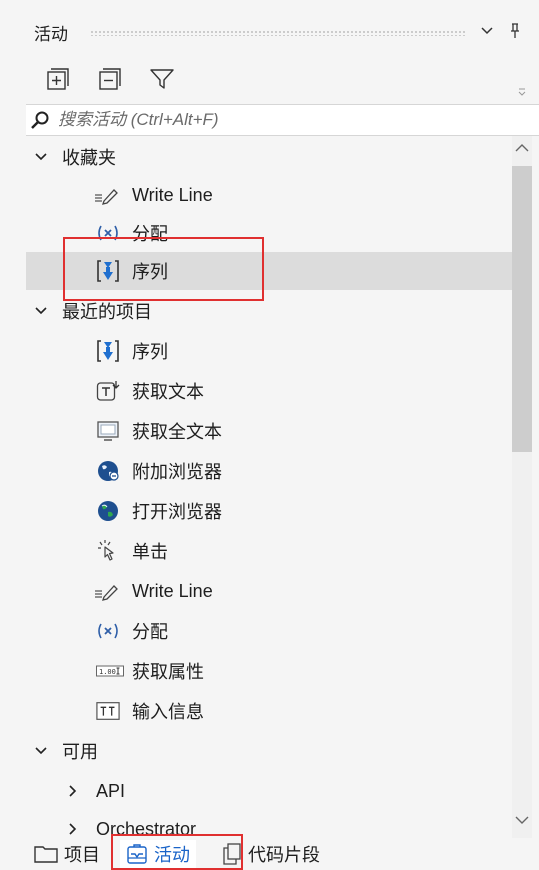 This screenshot has height=870, width=539. What do you see at coordinates (51, 34) in the screenshot?
I see `panel-title: 活动` at bounding box center [51, 34].